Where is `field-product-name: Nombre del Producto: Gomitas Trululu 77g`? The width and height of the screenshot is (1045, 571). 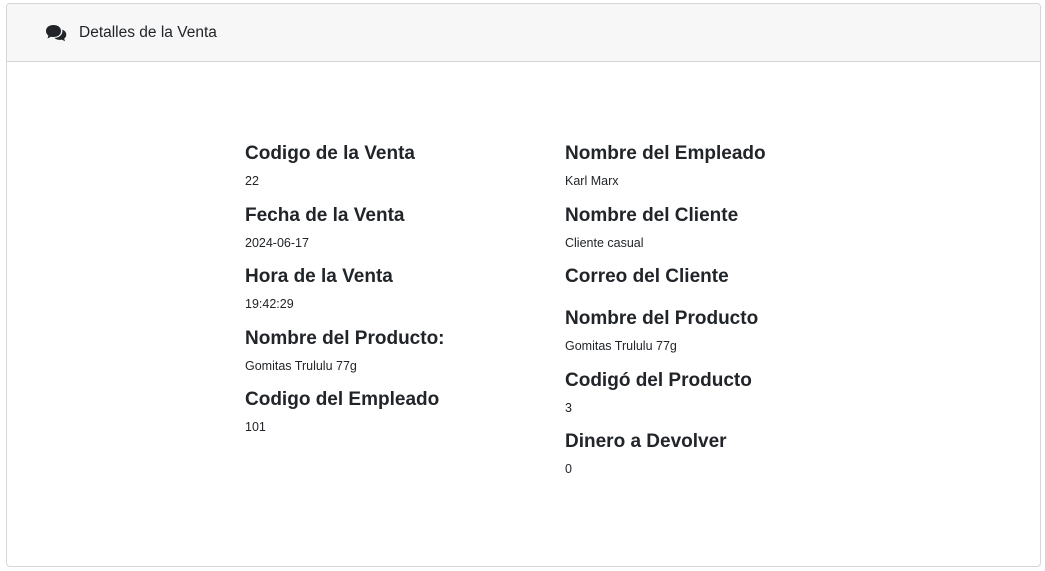
field-product-name: Nombre del Producto: Gomitas Trululu 77g is located at coordinates (395, 357).